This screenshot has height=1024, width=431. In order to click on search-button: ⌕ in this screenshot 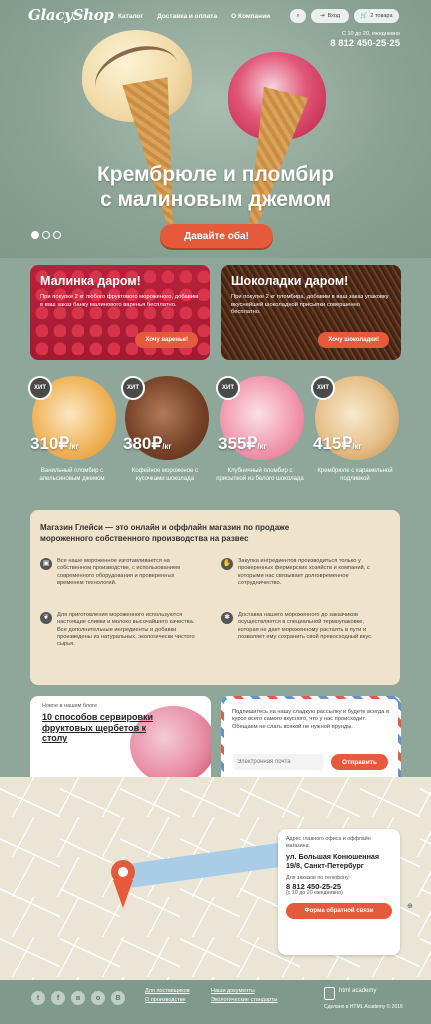, I will do `click(298, 16)`.